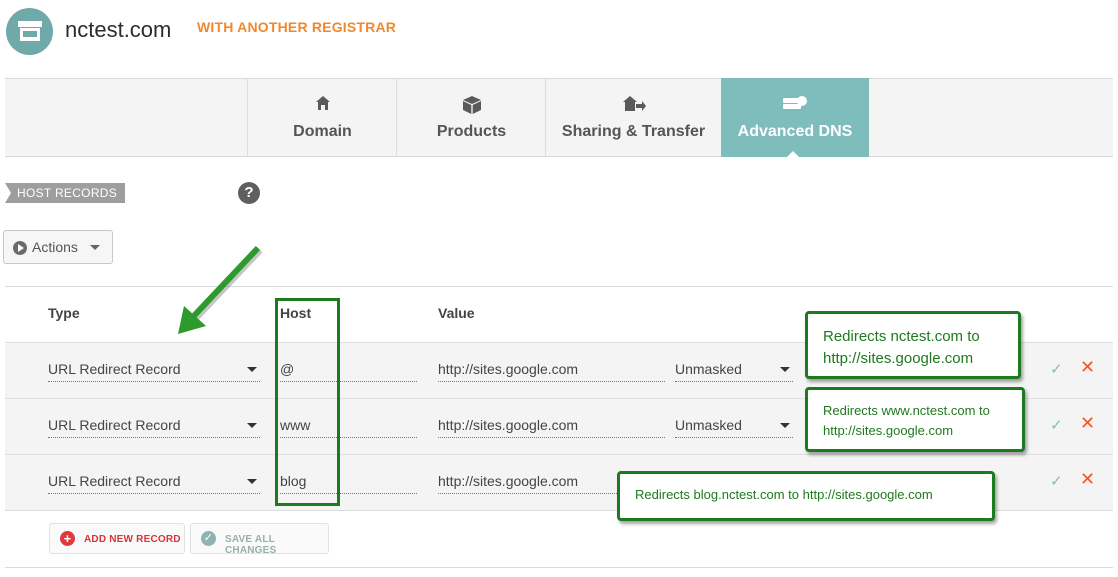  What do you see at coordinates (55, 247) in the screenshot?
I see `actions-label: Actions` at bounding box center [55, 247].